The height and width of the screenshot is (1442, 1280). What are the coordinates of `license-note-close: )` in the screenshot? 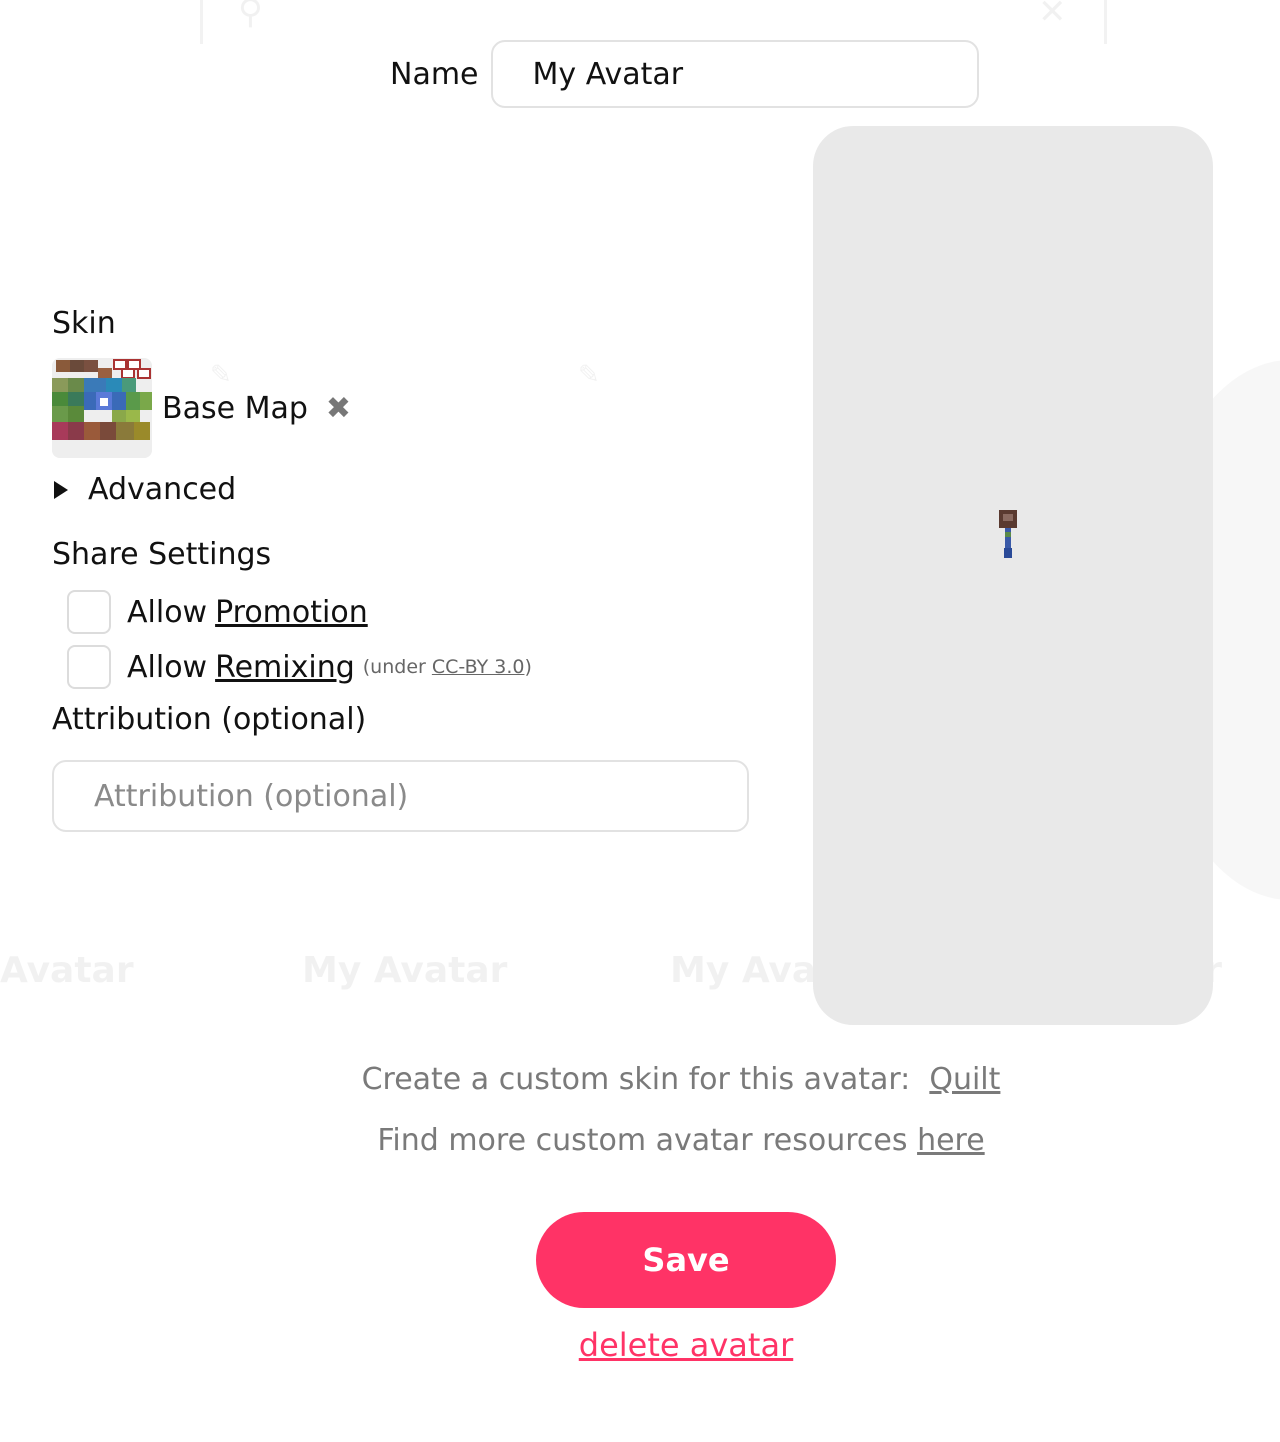 It's located at (528, 667).